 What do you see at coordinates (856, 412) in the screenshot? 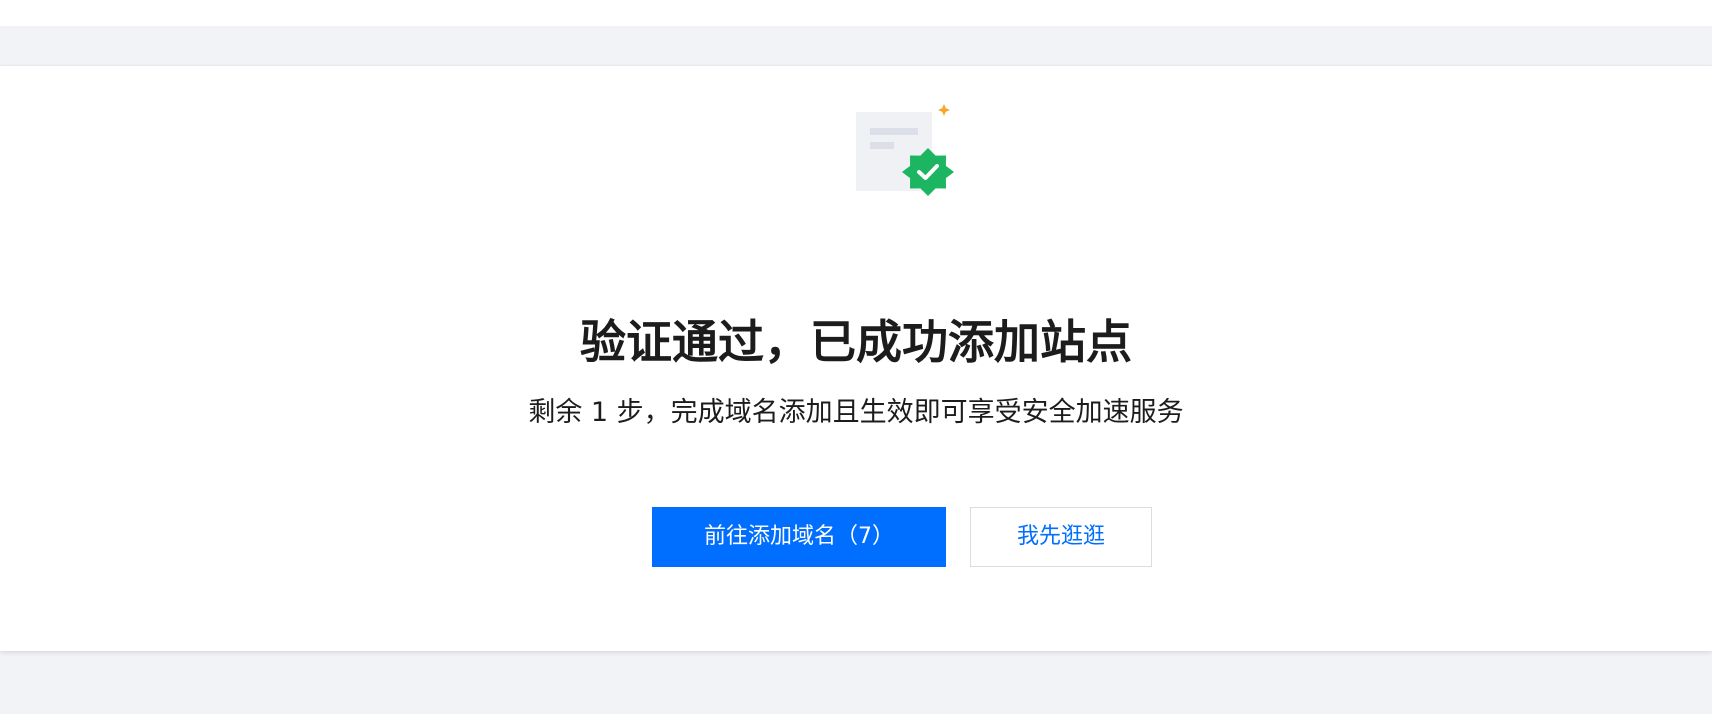
I see `page-subtitle: 剩余 1 步，完成域名添加且生效即可享受安全加速服务` at bounding box center [856, 412].